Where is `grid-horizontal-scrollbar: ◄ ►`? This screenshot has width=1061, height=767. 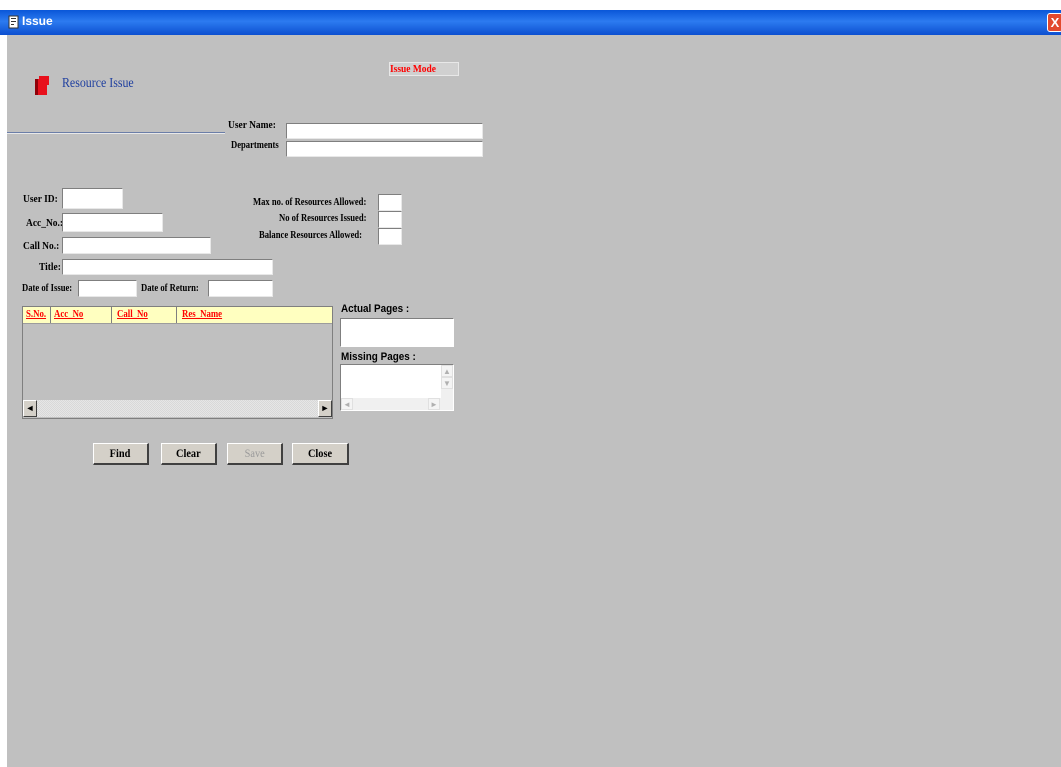
grid-horizontal-scrollbar: ◄ ► is located at coordinates (177, 408).